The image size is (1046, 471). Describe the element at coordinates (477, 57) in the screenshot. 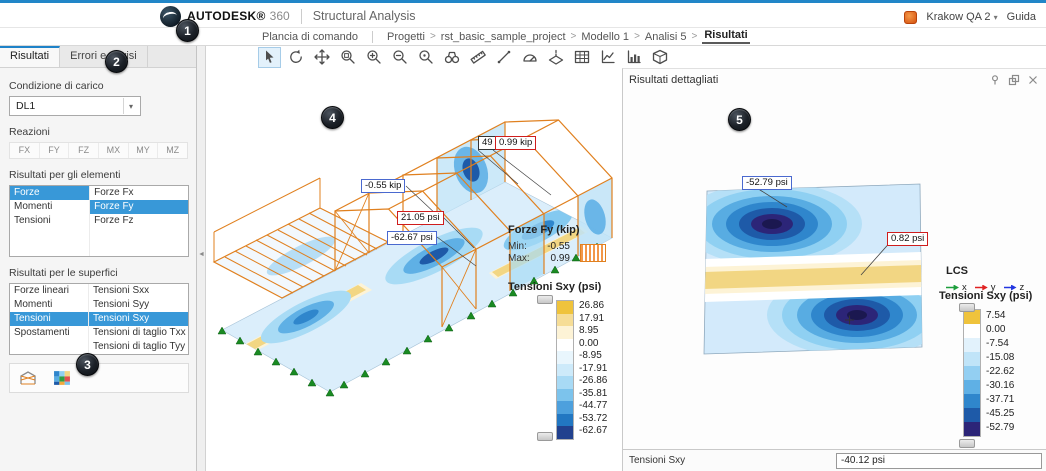

I see `measure-ruler-icon` at that location.